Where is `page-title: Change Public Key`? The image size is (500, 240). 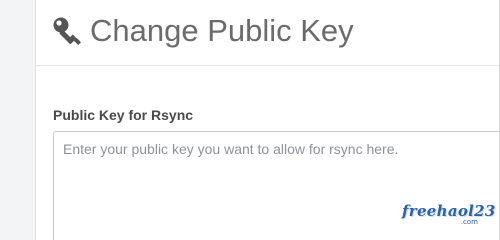
page-title: Change Public Key is located at coordinates (222, 30).